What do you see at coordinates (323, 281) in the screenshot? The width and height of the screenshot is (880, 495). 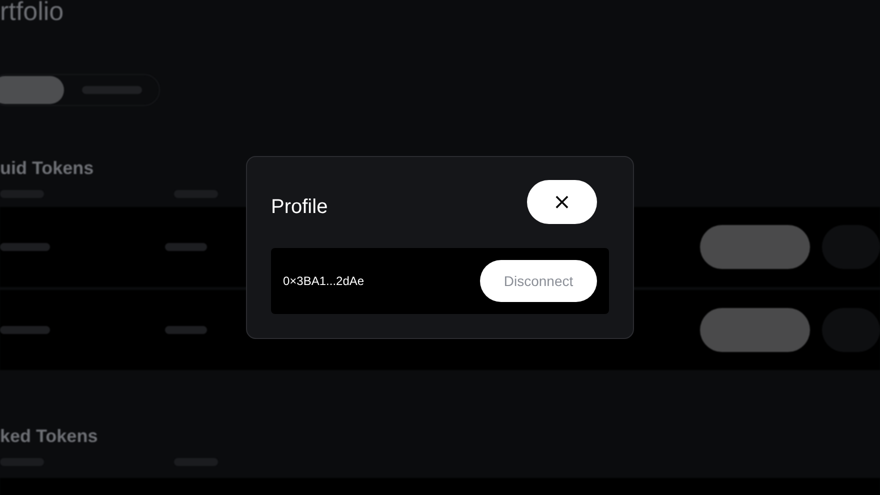 I see `wallet-address: 0×3BA1...2dAe` at bounding box center [323, 281].